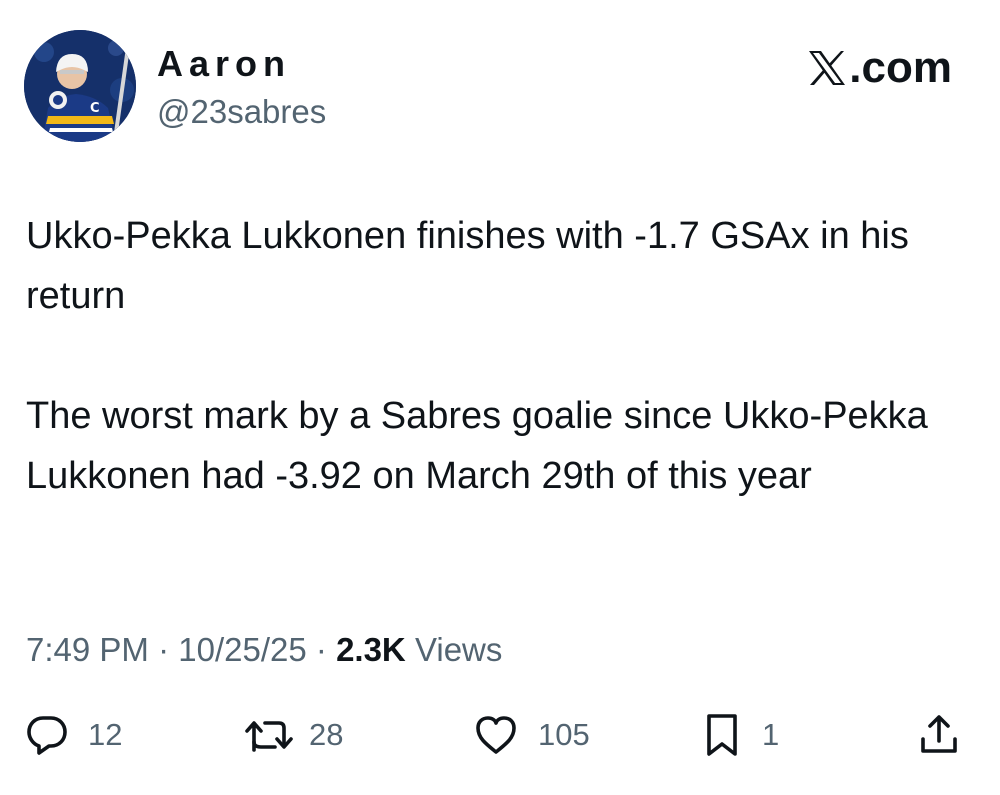 This screenshot has height=795, width=1000. Describe the element at coordinates (73, 735) in the screenshot. I see `reply-button: 12` at that location.